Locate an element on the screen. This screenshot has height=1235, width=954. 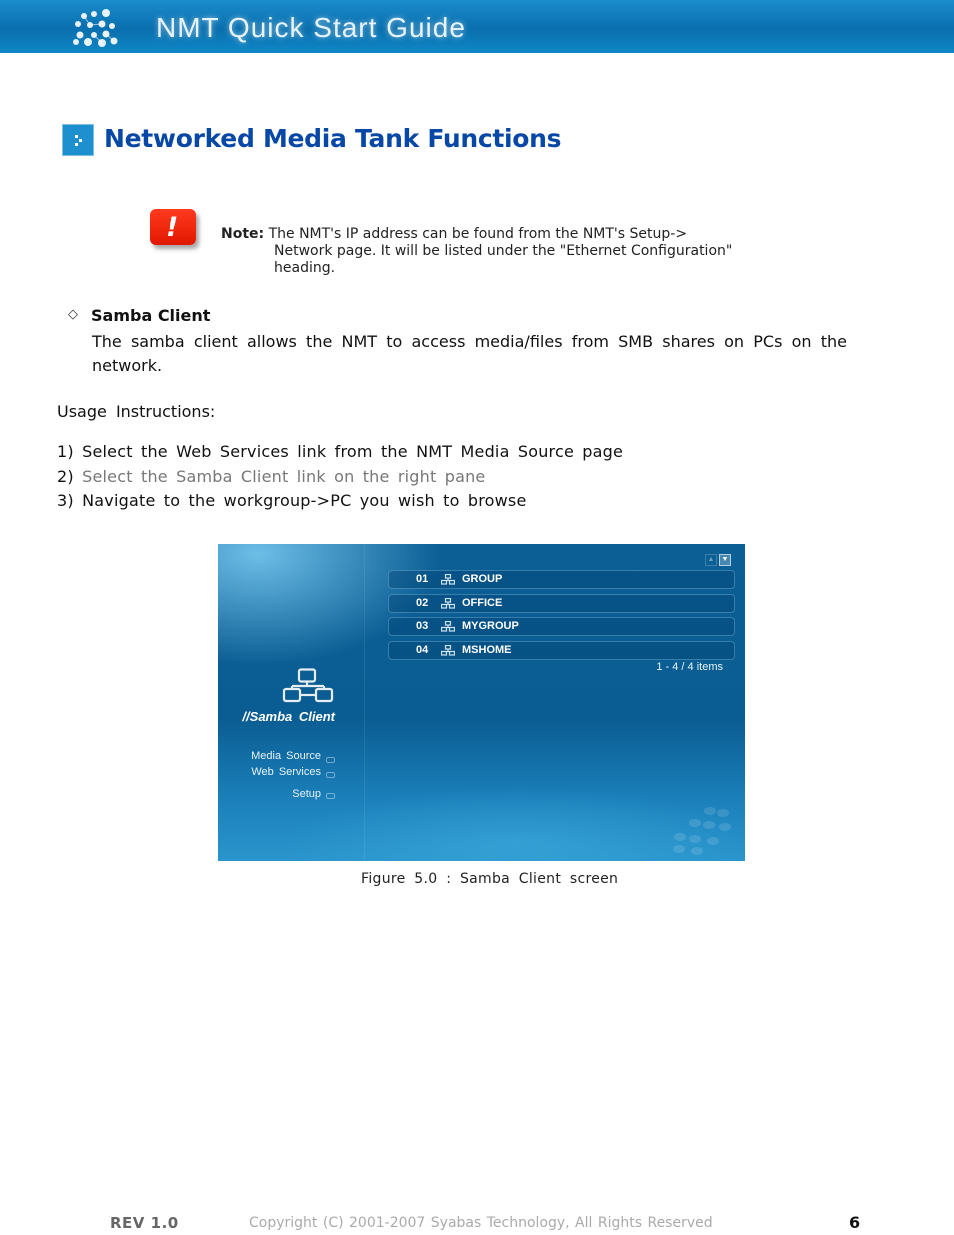
step-number: 1) is located at coordinates (65, 451).